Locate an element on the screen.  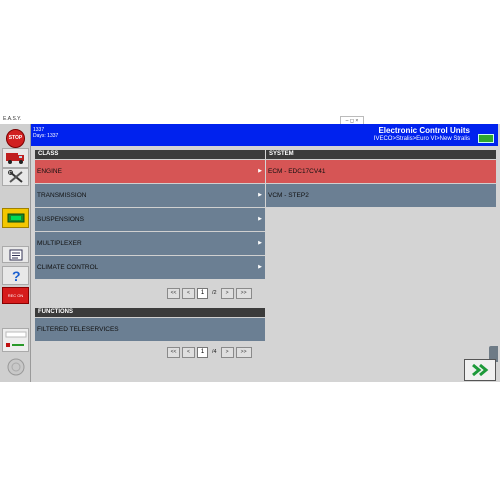
record-button: REC ON is located at coordinates (15, 295).